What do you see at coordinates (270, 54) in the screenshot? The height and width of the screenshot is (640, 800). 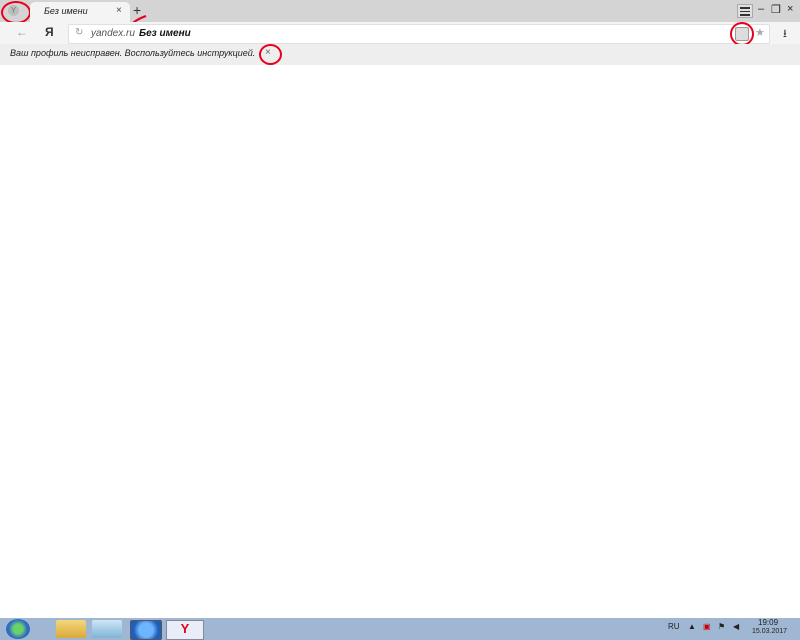 I see `annotation-circle-close` at bounding box center [270, 54].